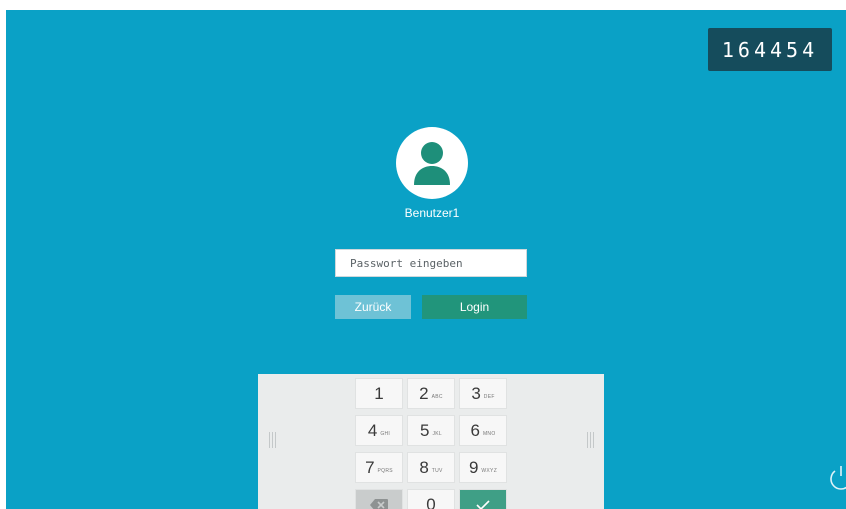 This screenshot has width=846, height=509. I want to click on user-avatar, so click(432, 163).